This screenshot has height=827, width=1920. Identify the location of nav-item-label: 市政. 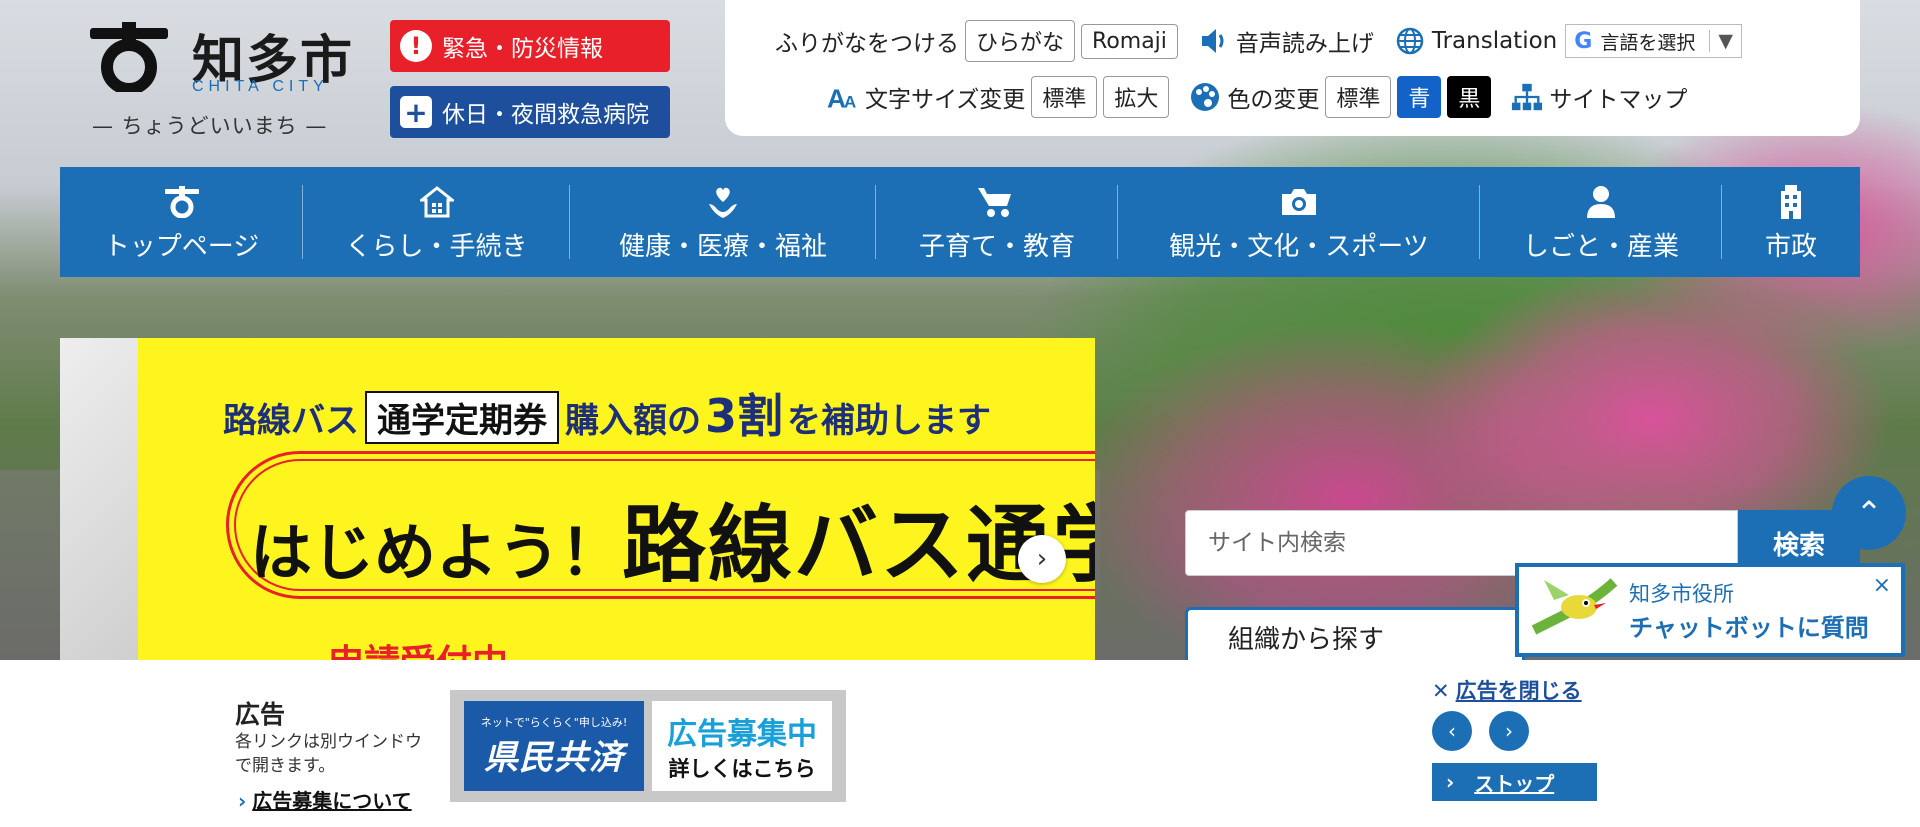
(1790, 246).